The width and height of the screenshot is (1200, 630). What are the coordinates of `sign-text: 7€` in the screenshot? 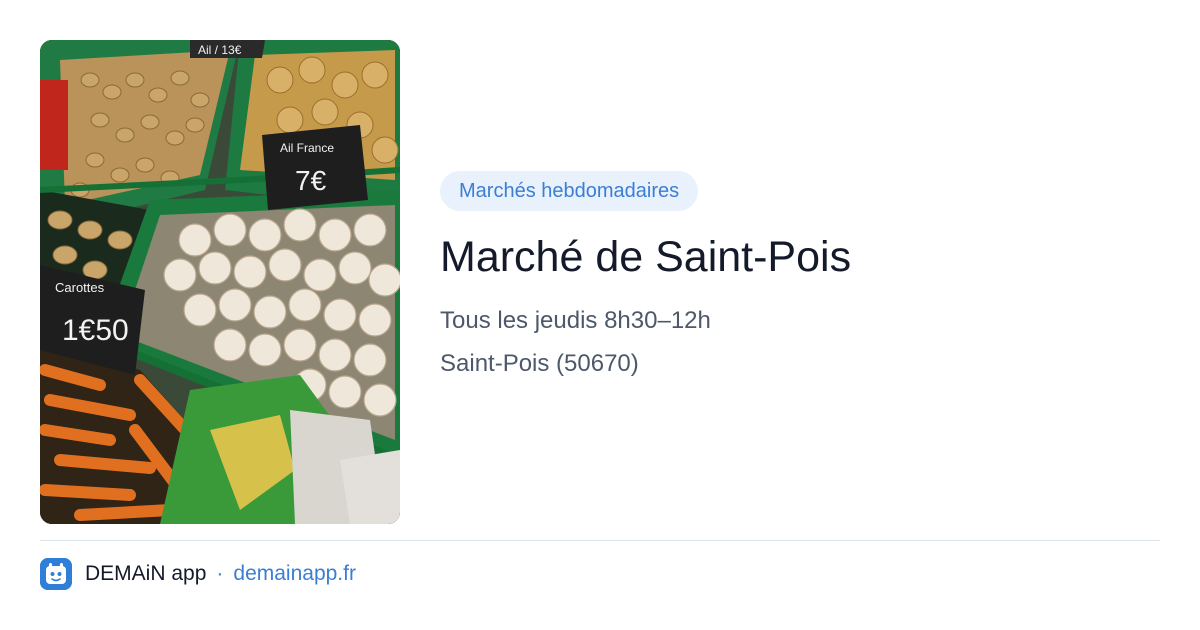 It's located at (311, 180).